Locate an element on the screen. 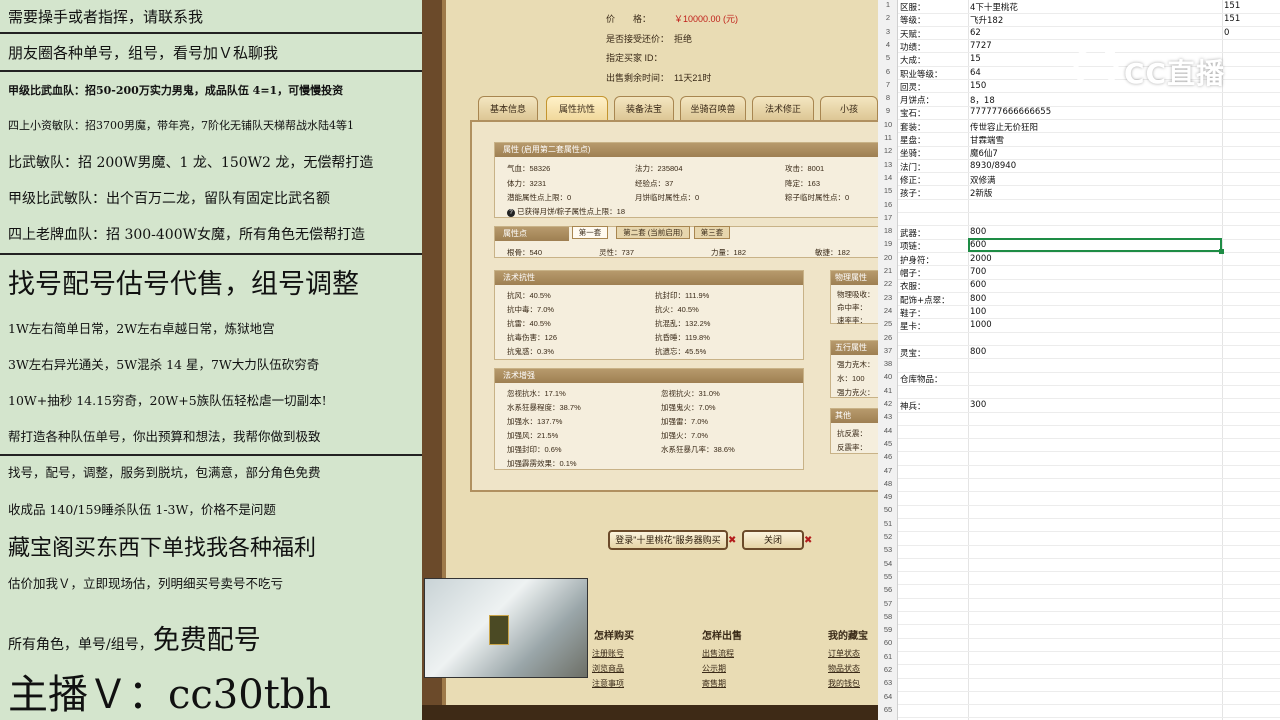  row-number: 3 is located at coordinates (888, 31).